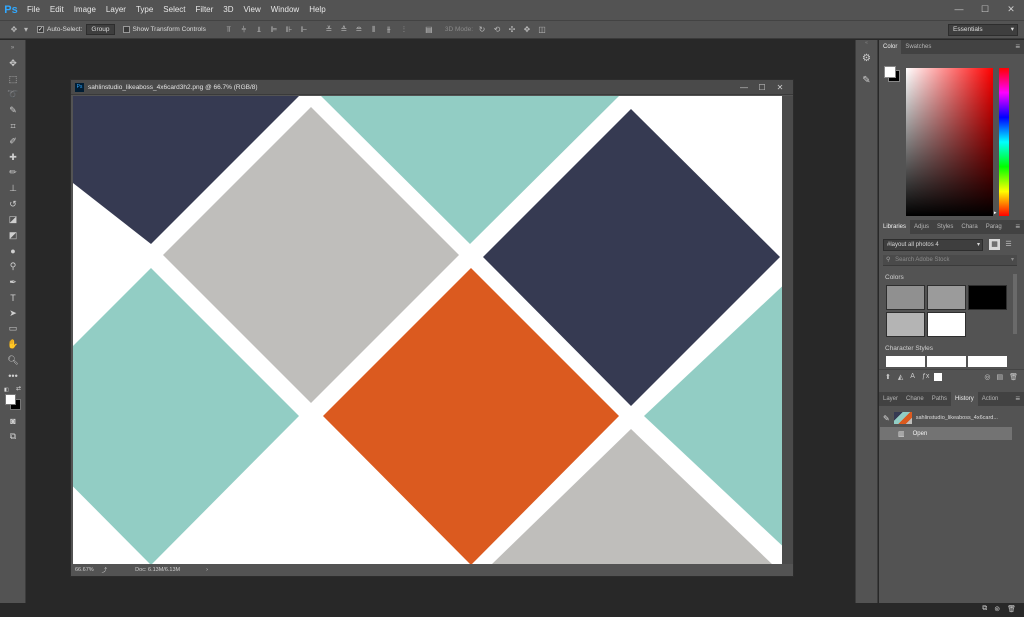  What do you see at coordinates (289, 30) in the screenshot?
I see `align-hcenter-icon: ⊪` at bounding box center [289, 30].